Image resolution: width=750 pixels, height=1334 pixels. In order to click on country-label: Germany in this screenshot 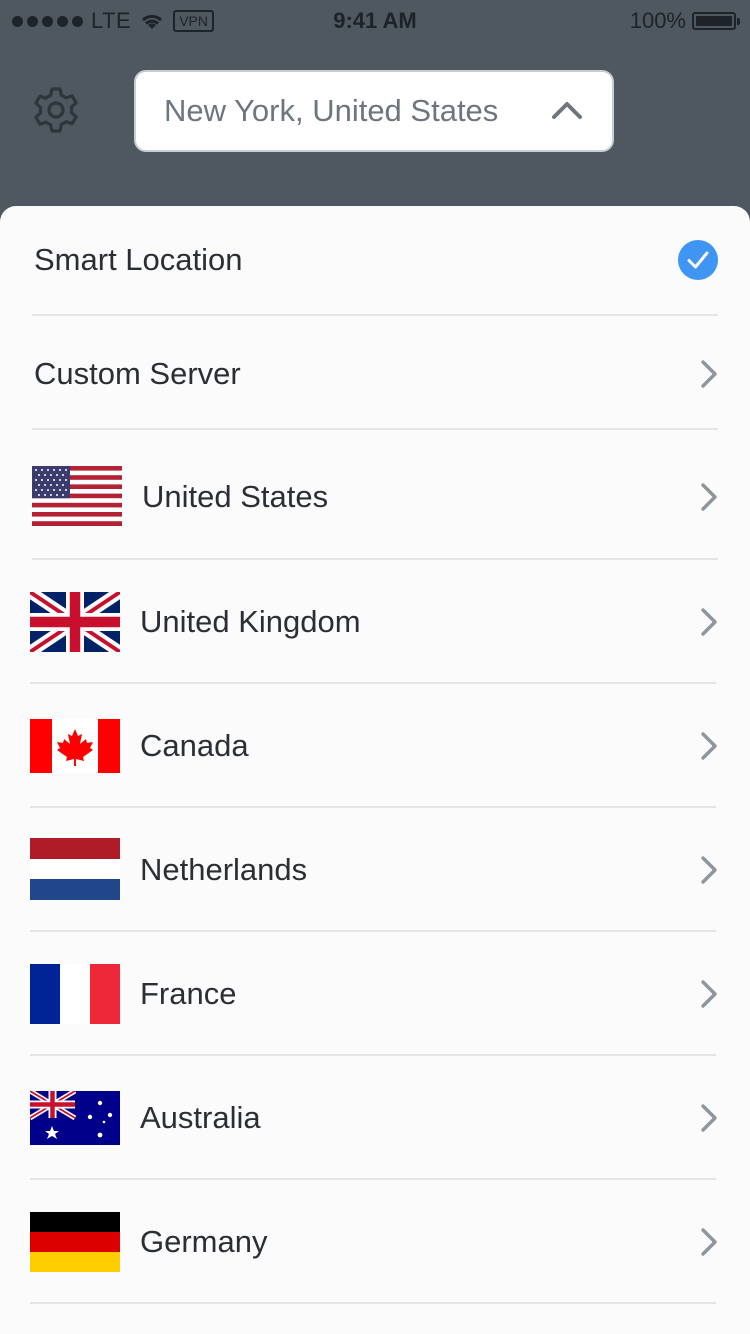, I will do `click(204, 1241)`.